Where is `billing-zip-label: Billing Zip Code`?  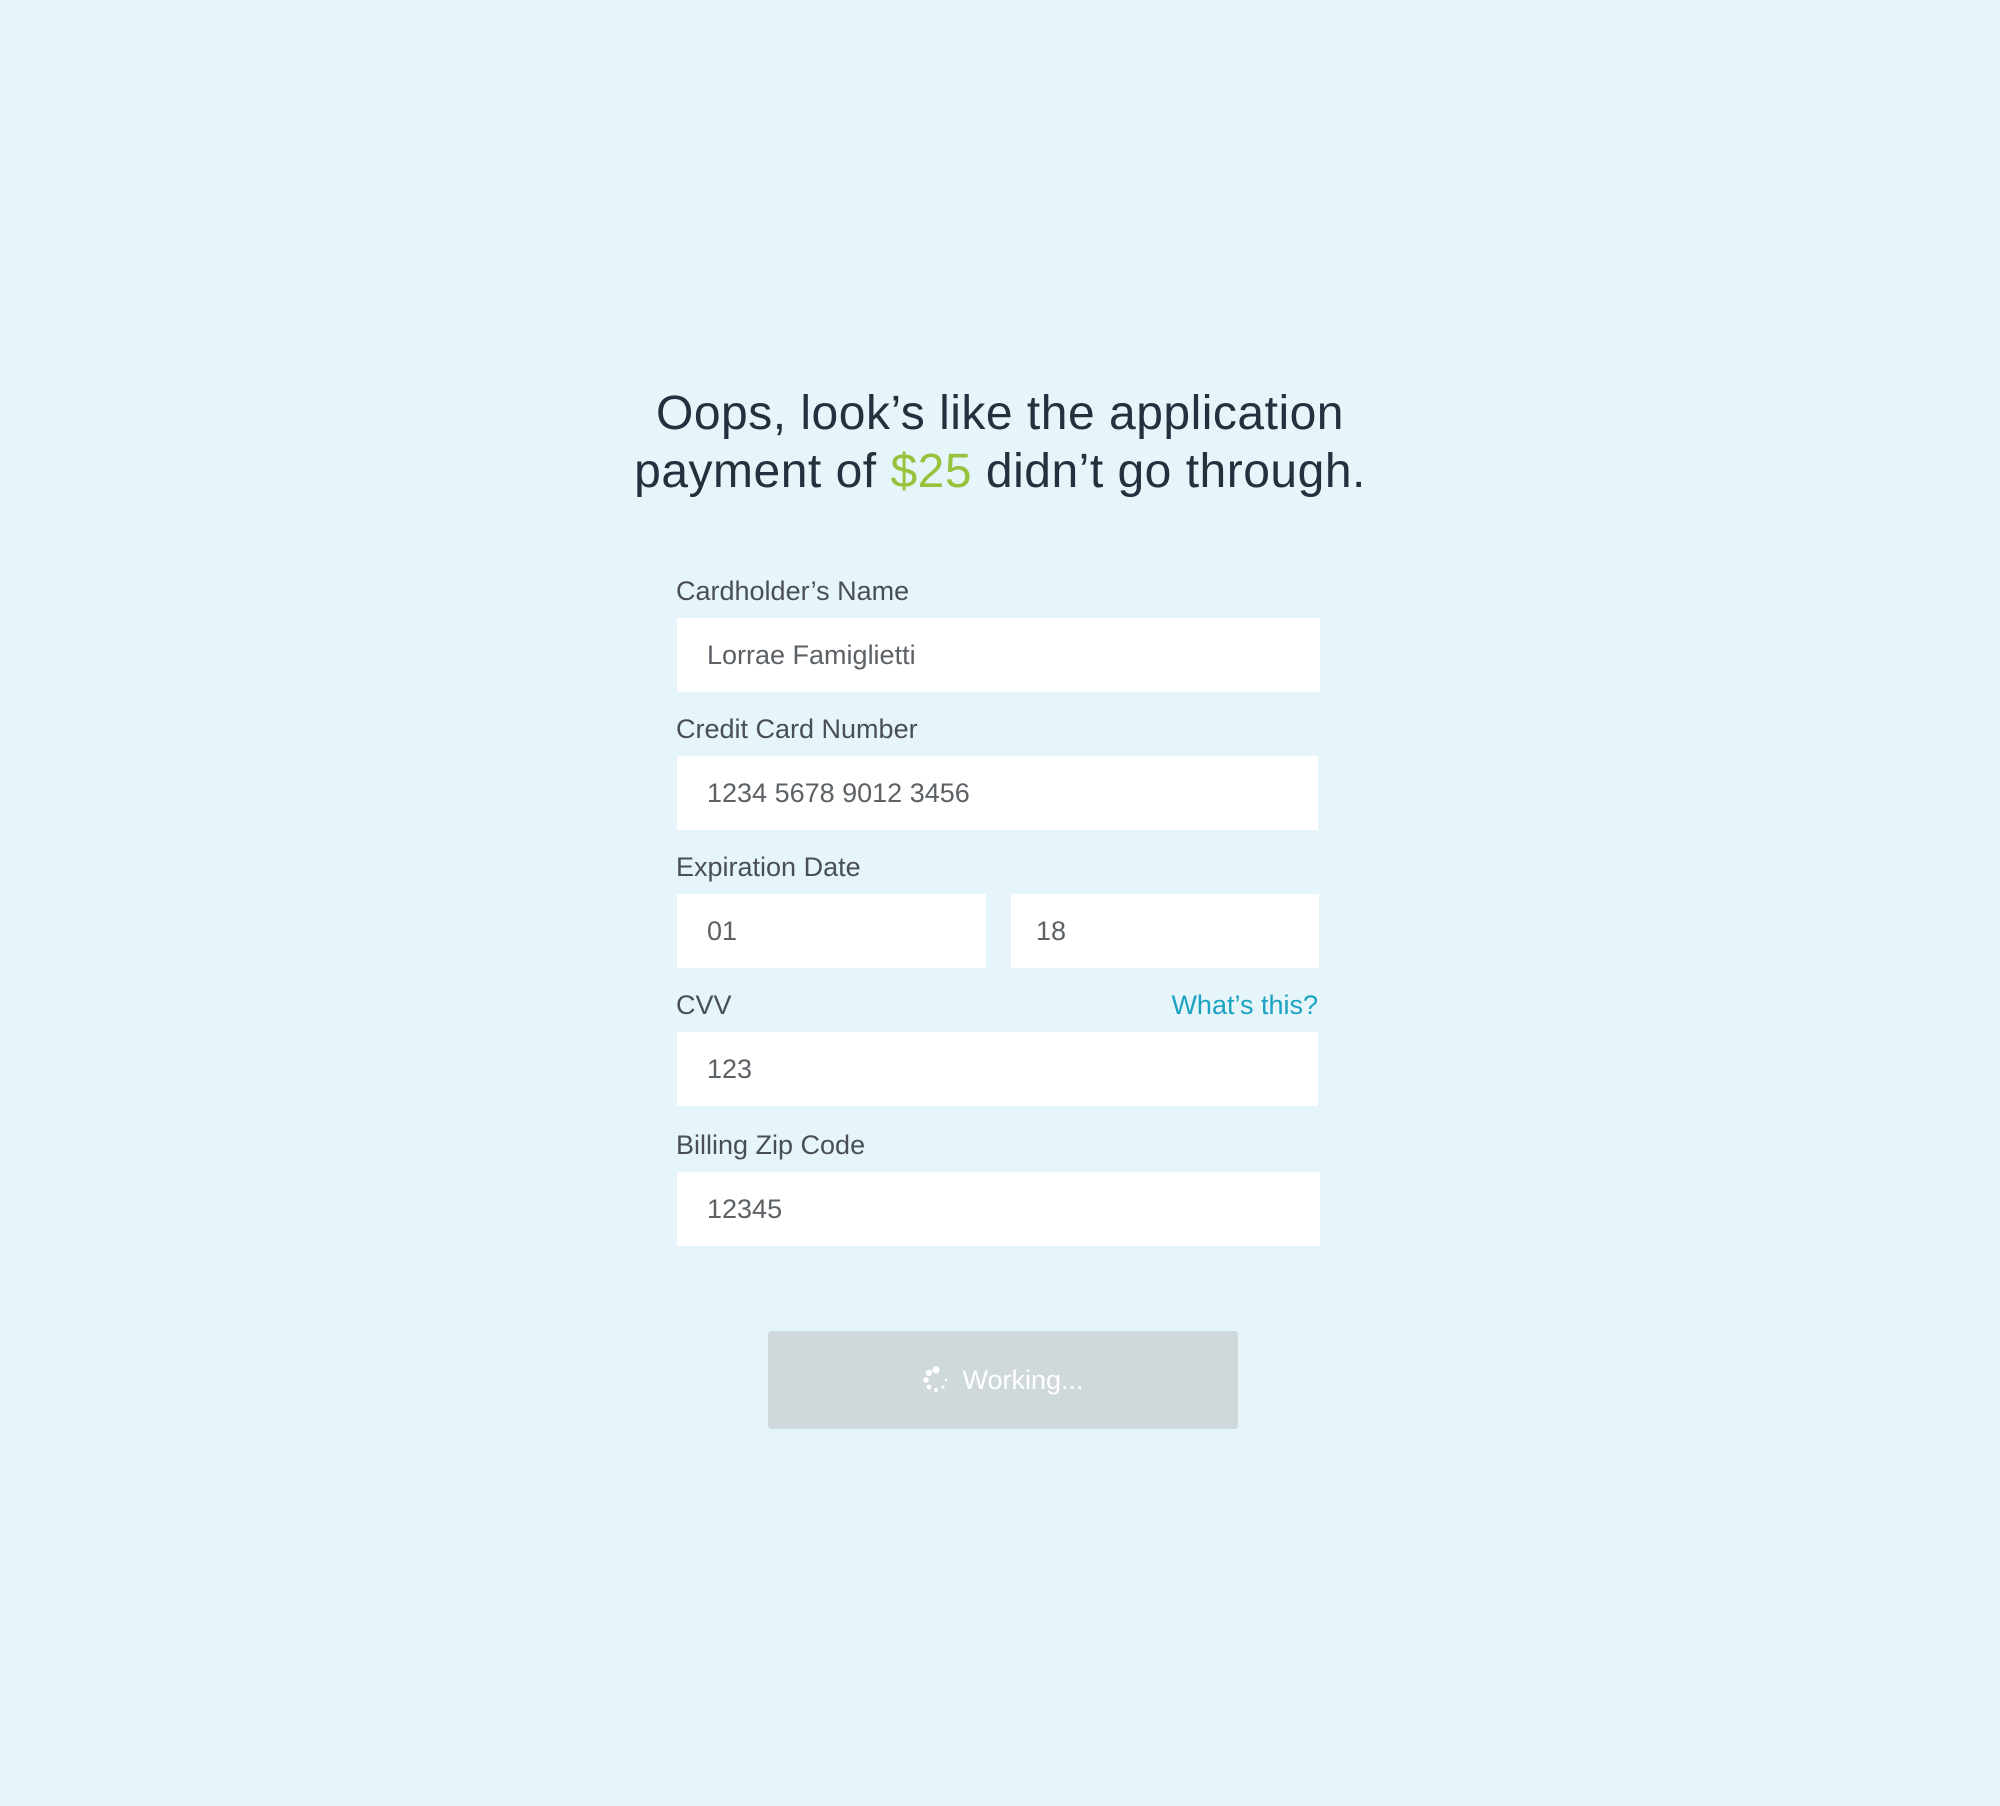 billing-zip-label: Billing Zip Code is located at coordinates (771, 1145).